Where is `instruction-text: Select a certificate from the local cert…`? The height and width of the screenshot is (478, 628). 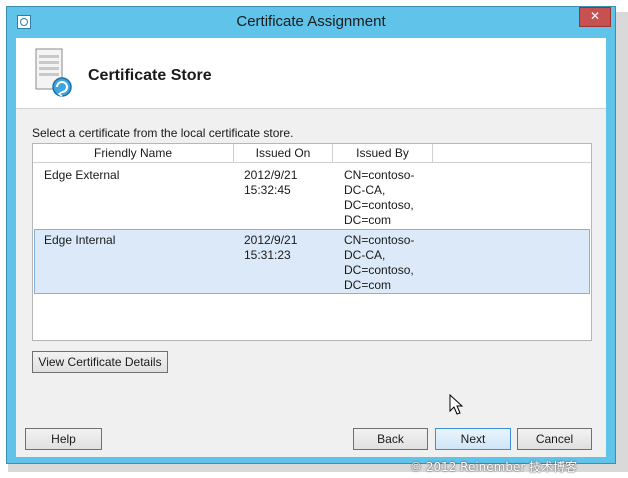
instruction-text: Select a certificate from the local cert… is located at coordinates (163, 133).